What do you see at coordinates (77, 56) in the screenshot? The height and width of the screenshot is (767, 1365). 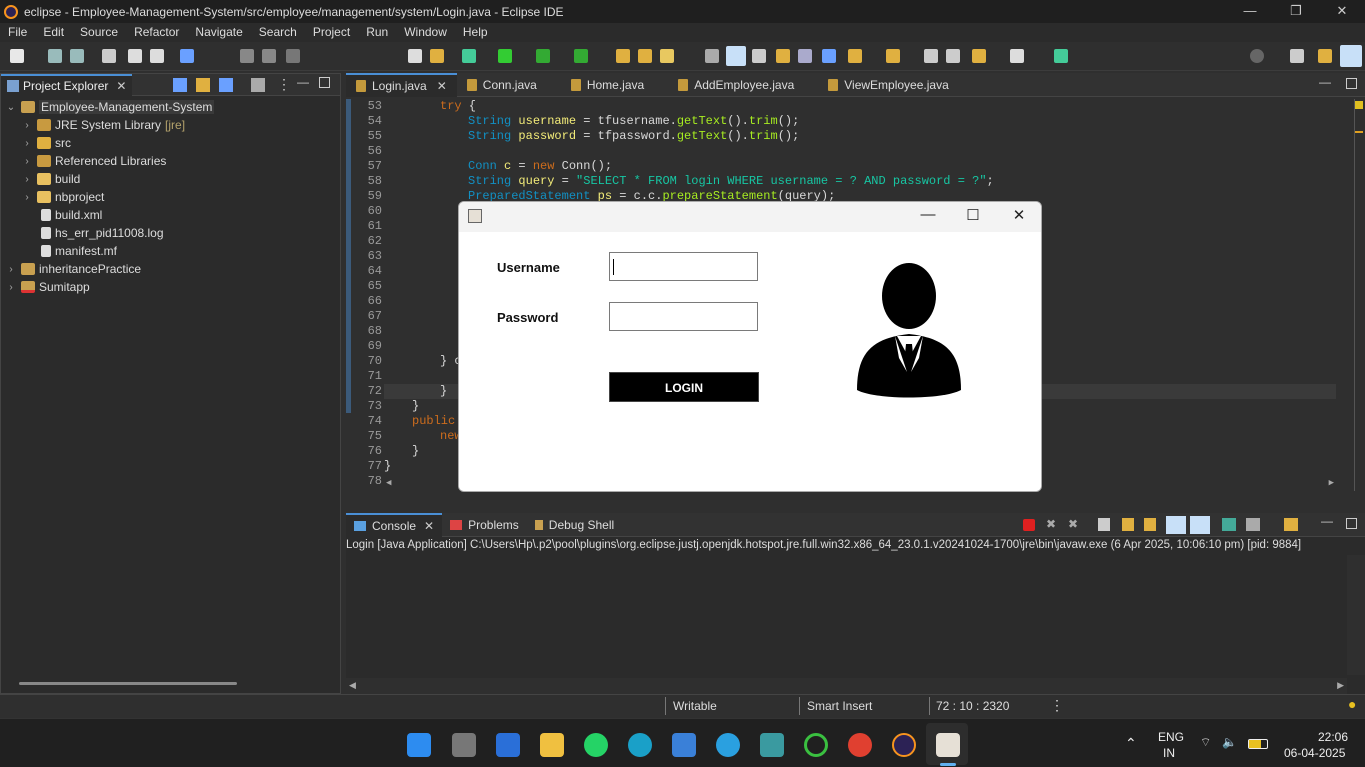 I see `save-all-icon` at bounding box center [77, 56].